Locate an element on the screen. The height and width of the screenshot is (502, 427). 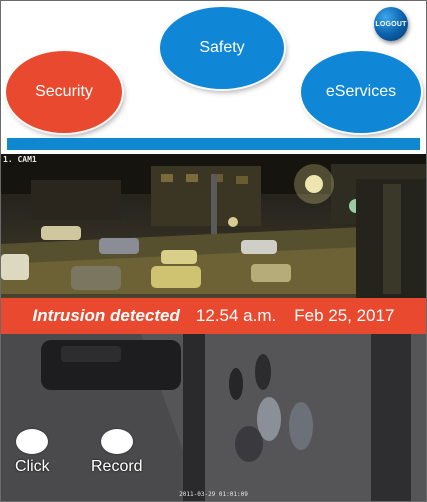
eservices-nav-button: eServices is located at coordinates (361, 92).